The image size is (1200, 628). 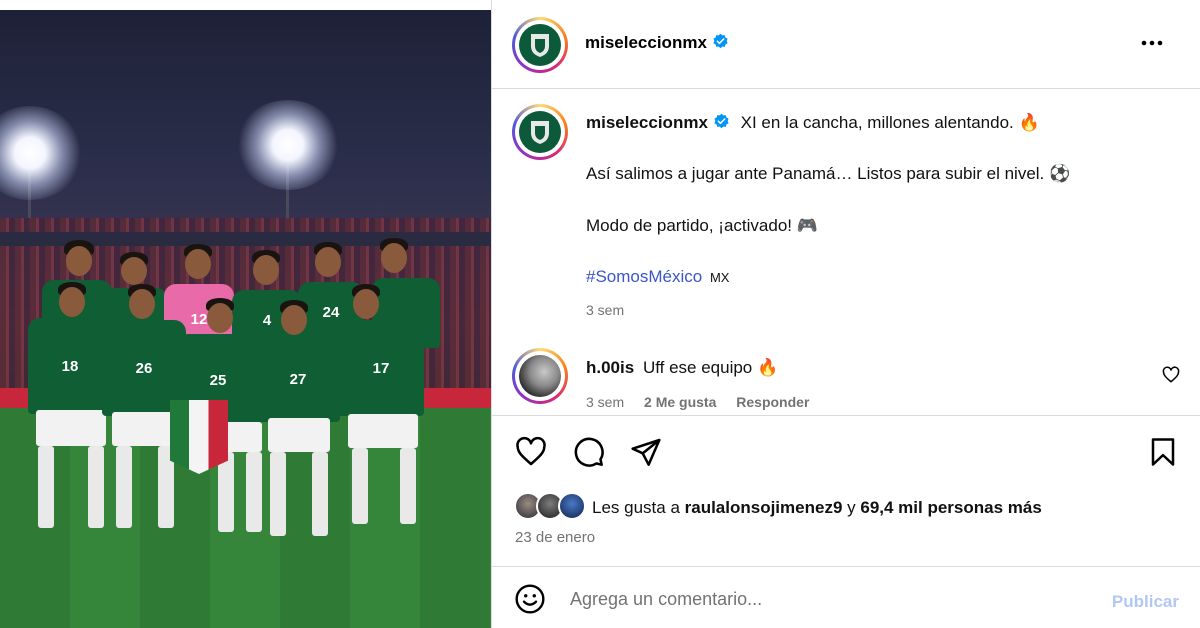 I want to click on comment-input, so click(x=830, y=599).